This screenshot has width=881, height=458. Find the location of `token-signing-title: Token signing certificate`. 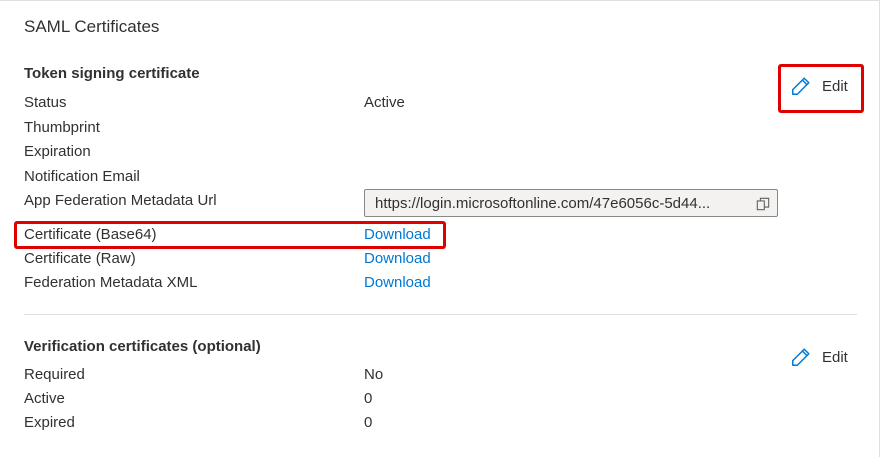

token-signing-title: Token signing certificate is located at coordinates (112, 73).